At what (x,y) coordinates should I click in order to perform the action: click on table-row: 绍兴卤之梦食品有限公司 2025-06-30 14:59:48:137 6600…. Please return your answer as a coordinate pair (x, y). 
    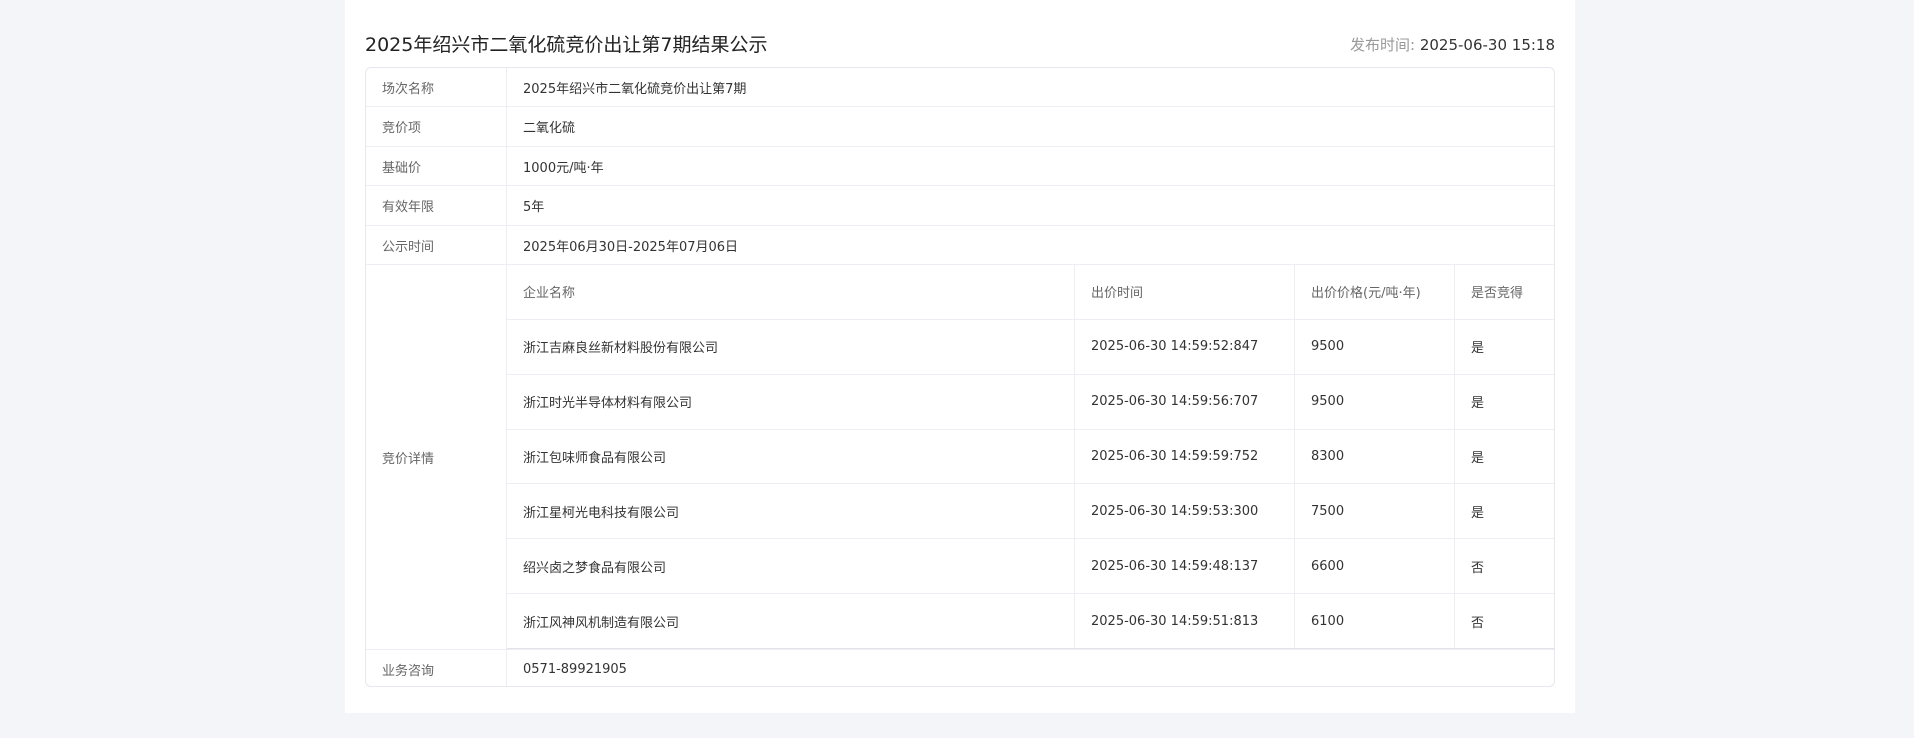
    Looking at the image, I should click on (1030, 567).